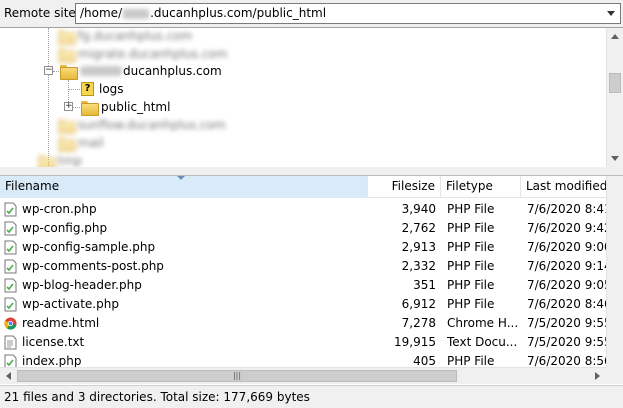 The height and width of the screenshot is (408, 623). Describe the element at coordinates (418, 228) in the screenshot. I see `file-size: 2,762` at that location.